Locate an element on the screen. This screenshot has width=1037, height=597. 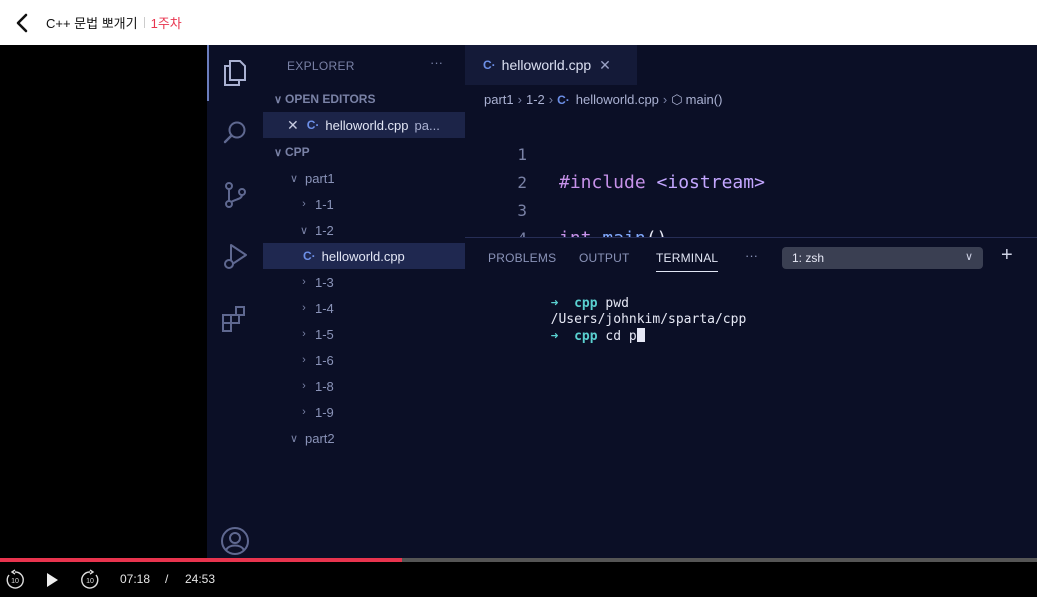
activity-active-indicator is located at coordinates (208, 73).